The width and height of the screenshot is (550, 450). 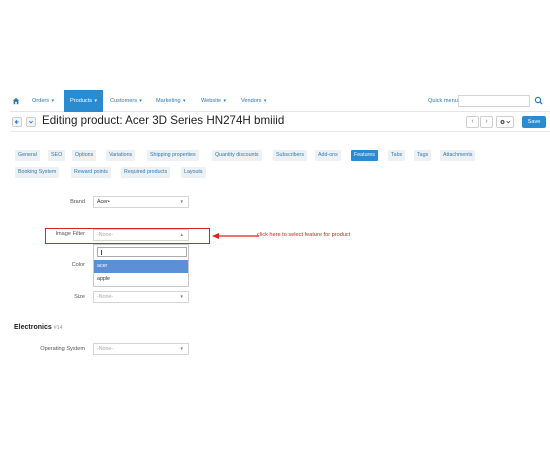 What do you see at coordinates (141, 349) in the screenshot?
I see `operating-system-select: -None- ▼` at bounding box center [141, 349].